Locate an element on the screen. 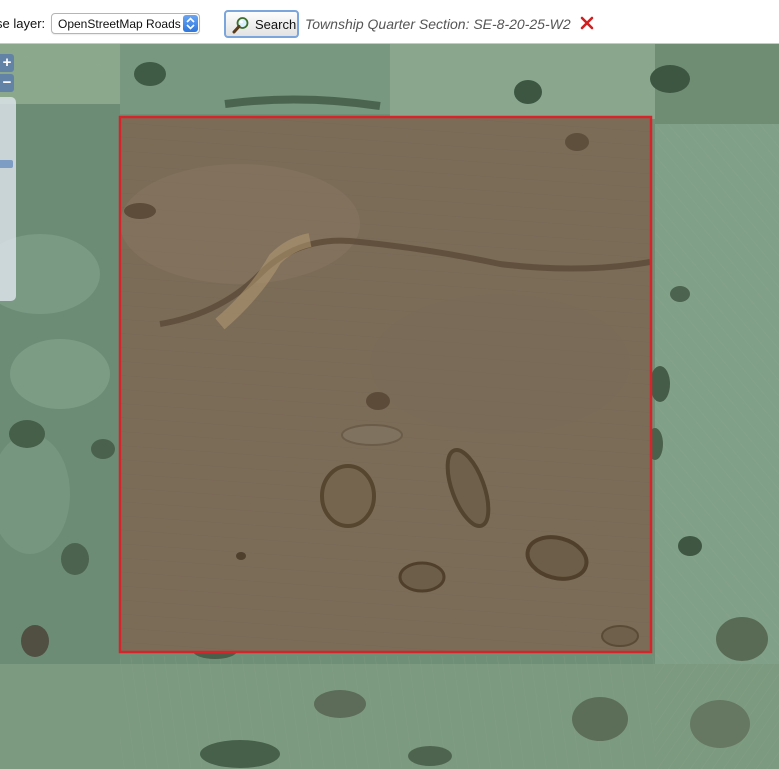 The image size is (779, 769). base-layer-value: OpenStreetMap Roads is located at coordinates (119, 24).